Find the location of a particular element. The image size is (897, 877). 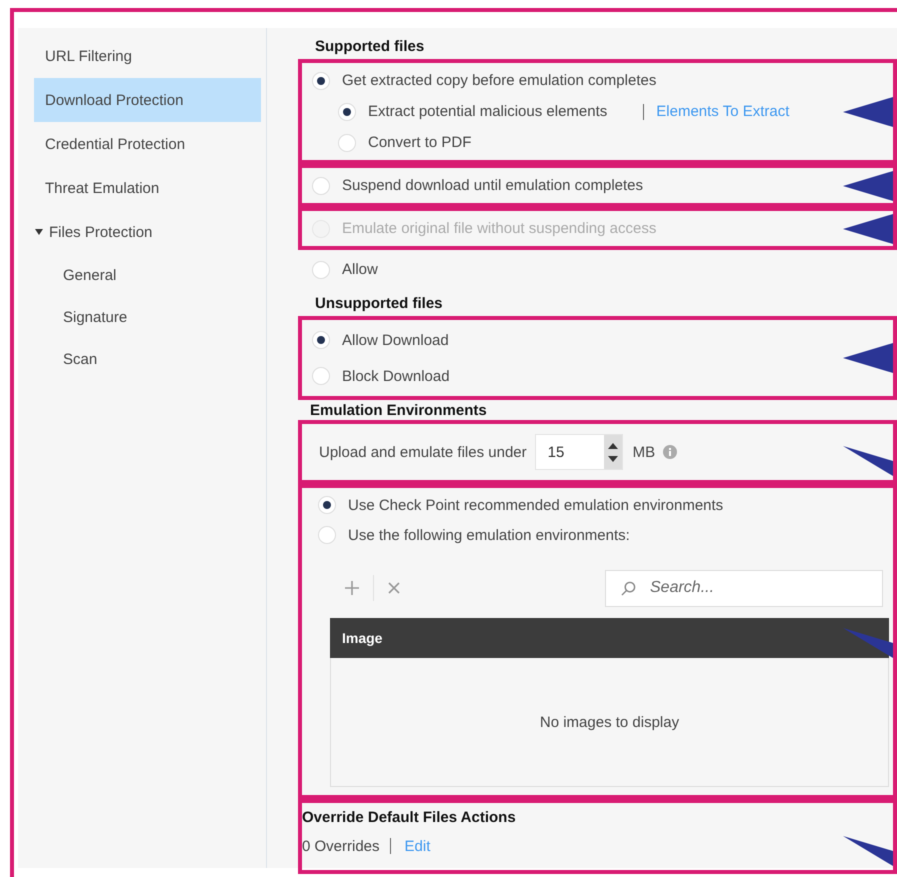

section-heading: Supported files is located at coordinates (370, 47).